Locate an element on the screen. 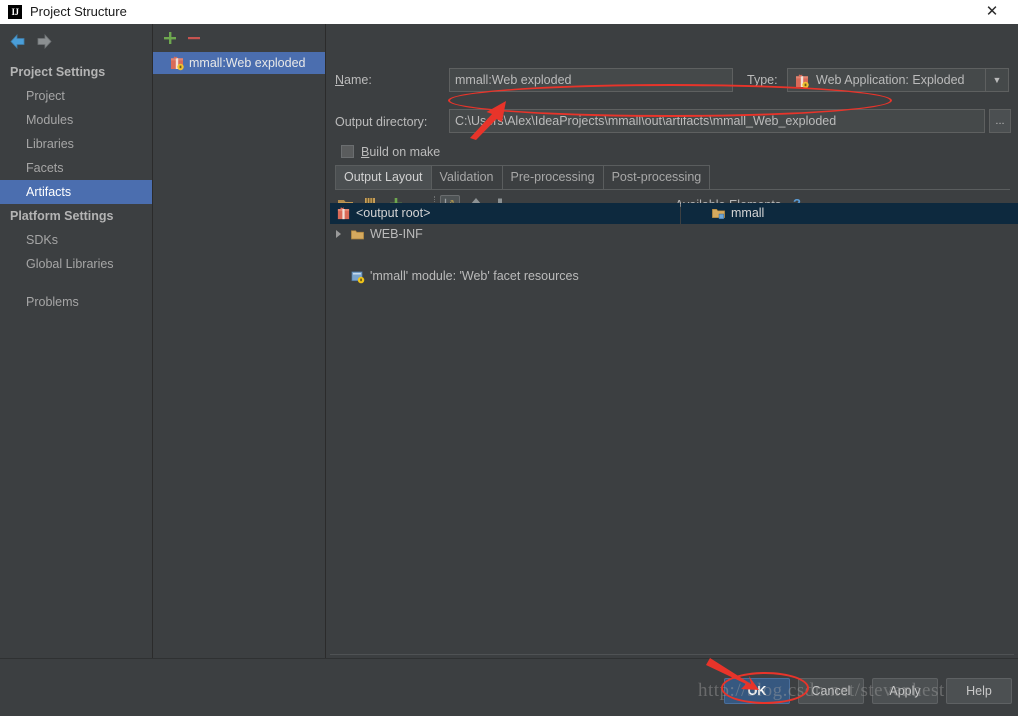  tree-row-label: WEB-INF is located at coordinates (396, 234).